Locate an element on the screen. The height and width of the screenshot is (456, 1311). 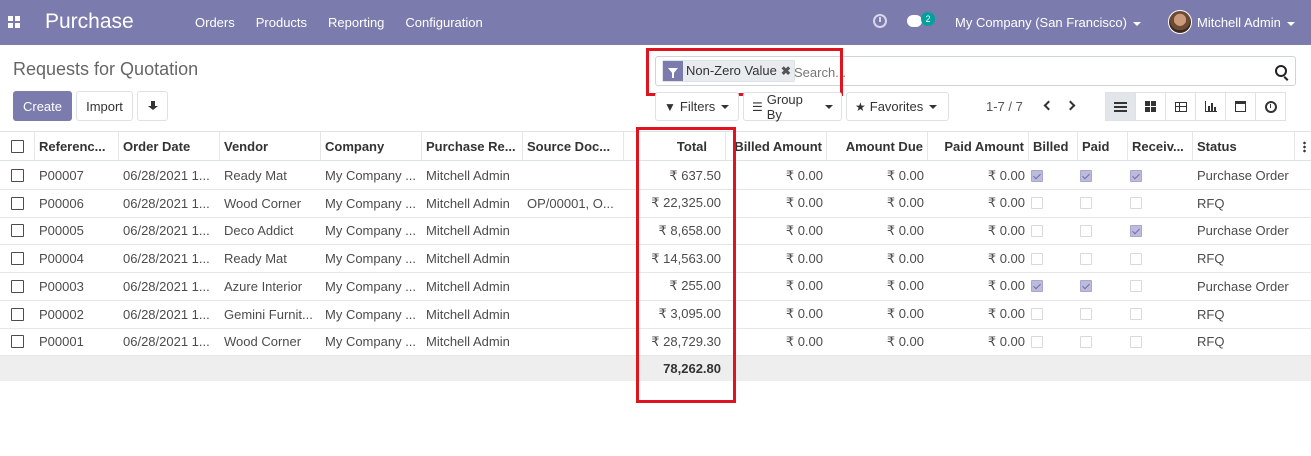
user-name: Mitchell Admin is located at coordinates (1239, 22).